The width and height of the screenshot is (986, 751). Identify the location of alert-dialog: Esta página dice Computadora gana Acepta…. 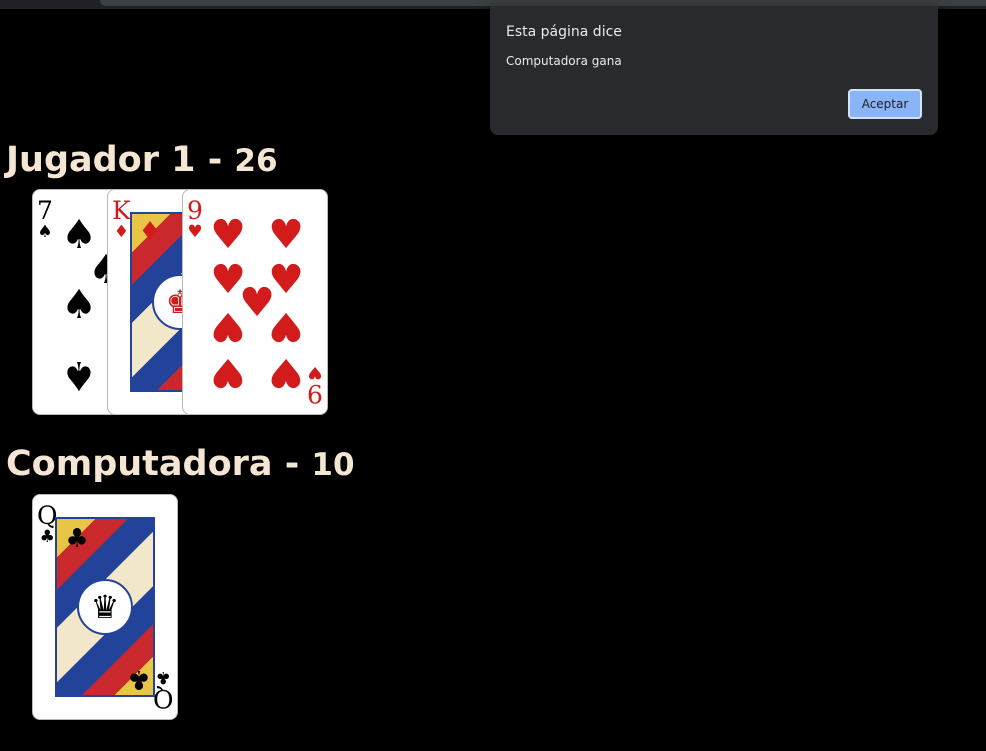
(714, 70).